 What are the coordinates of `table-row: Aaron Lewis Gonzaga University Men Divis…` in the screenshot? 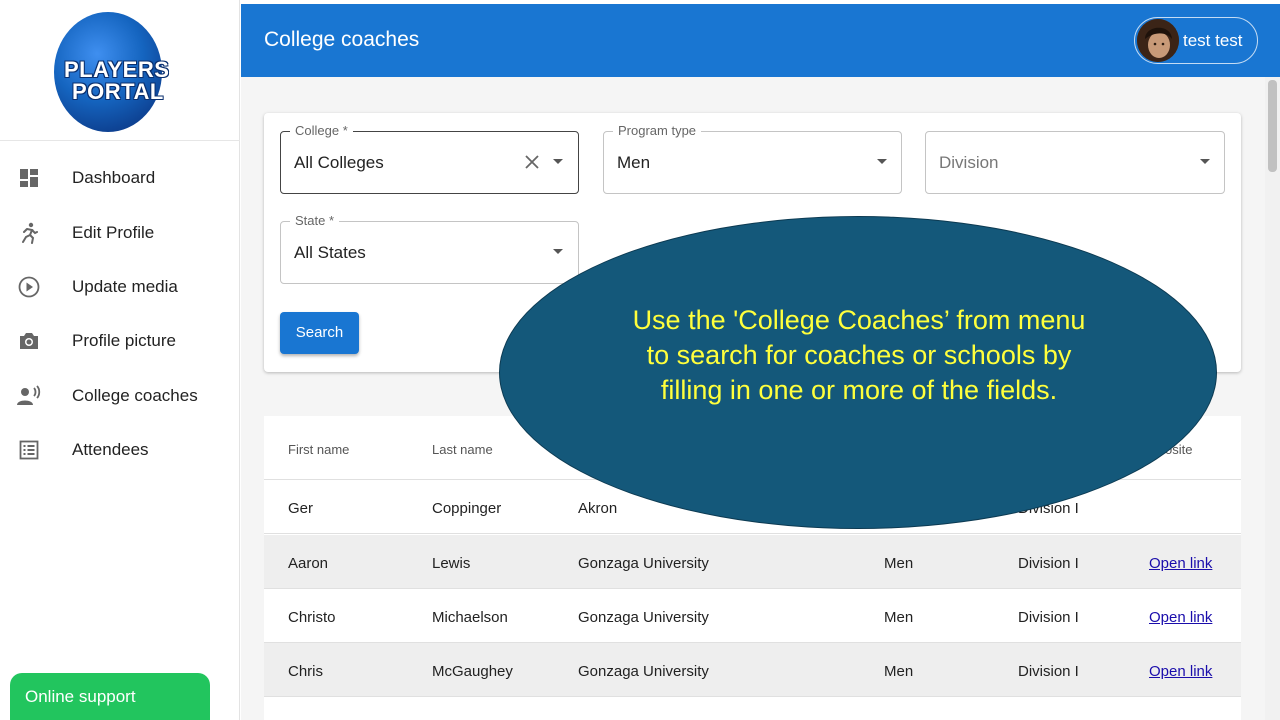 It's located at (752, 562).